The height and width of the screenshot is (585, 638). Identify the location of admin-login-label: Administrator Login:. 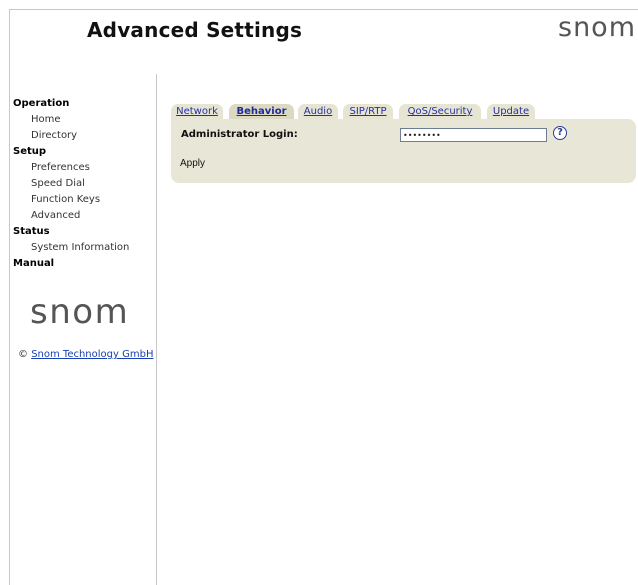
(239, 134).